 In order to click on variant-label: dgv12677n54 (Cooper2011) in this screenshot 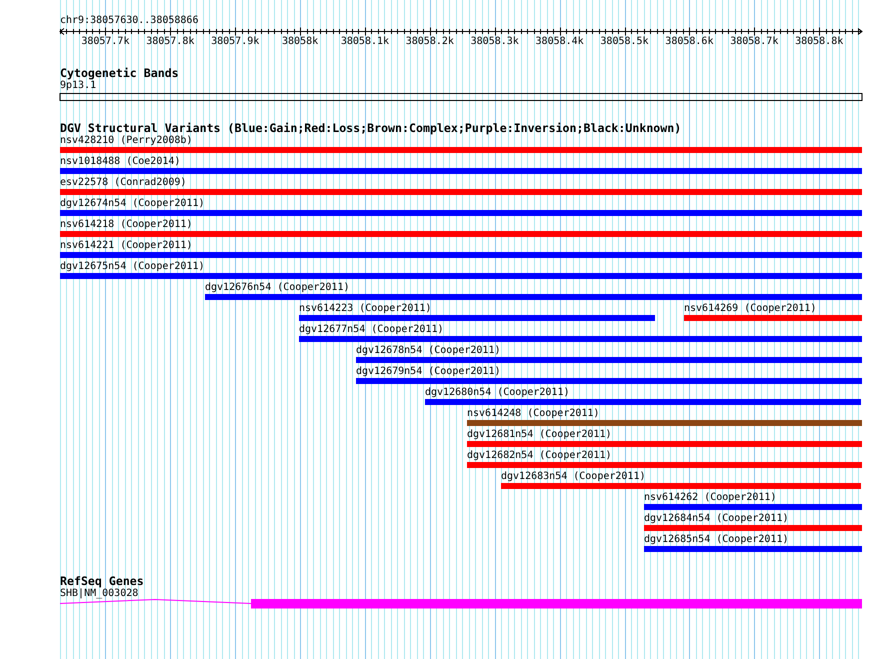, I will do `click(371, 330)`.